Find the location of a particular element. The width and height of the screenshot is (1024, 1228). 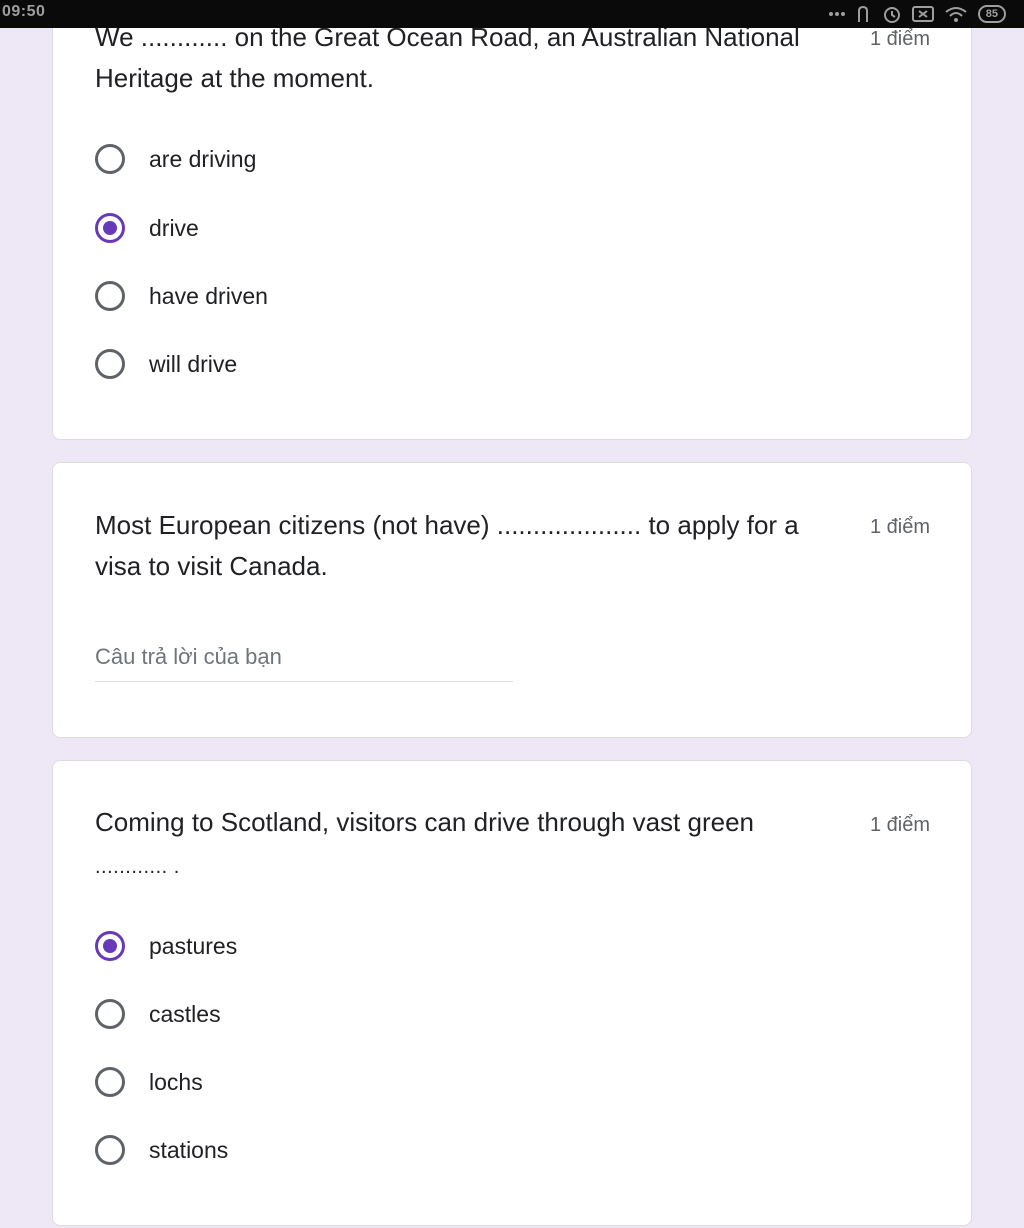

option-have-driven: have driven is located at coordinates (181, 296).